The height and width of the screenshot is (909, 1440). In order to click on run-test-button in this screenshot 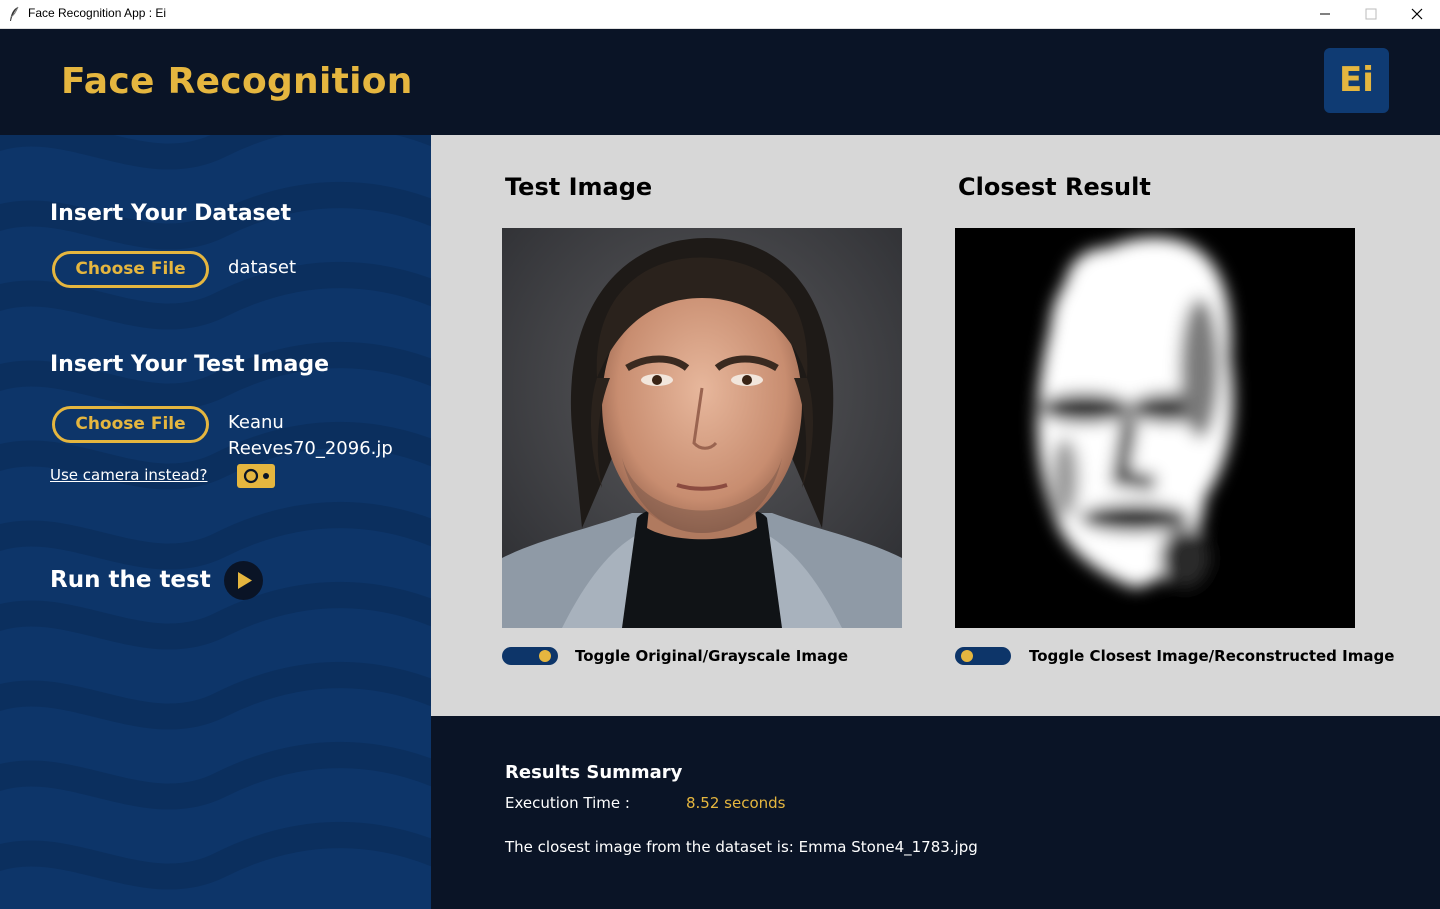, I will do `click(243, 580)`.